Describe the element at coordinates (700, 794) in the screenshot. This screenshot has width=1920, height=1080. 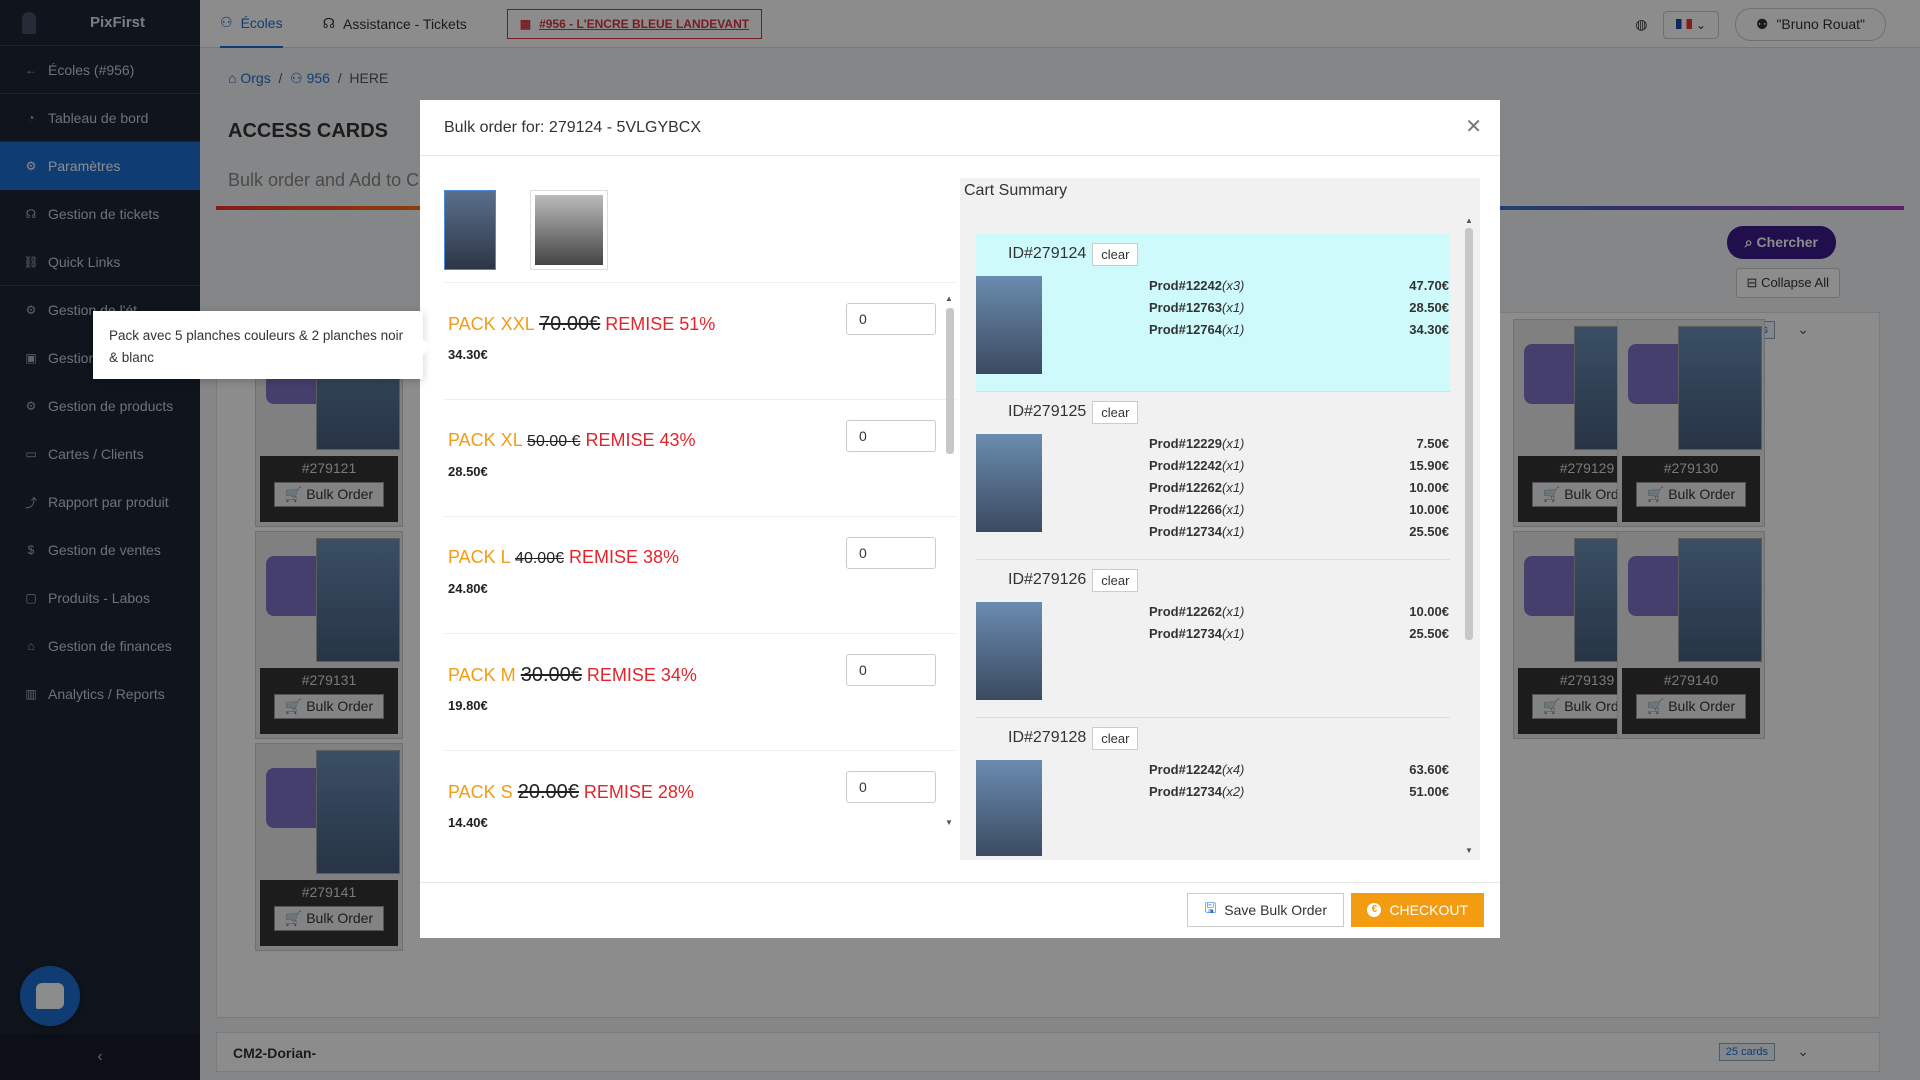
I see `pack-row: PACK S 20.00€ REMISE 28% 14.40€ 0` at that location.